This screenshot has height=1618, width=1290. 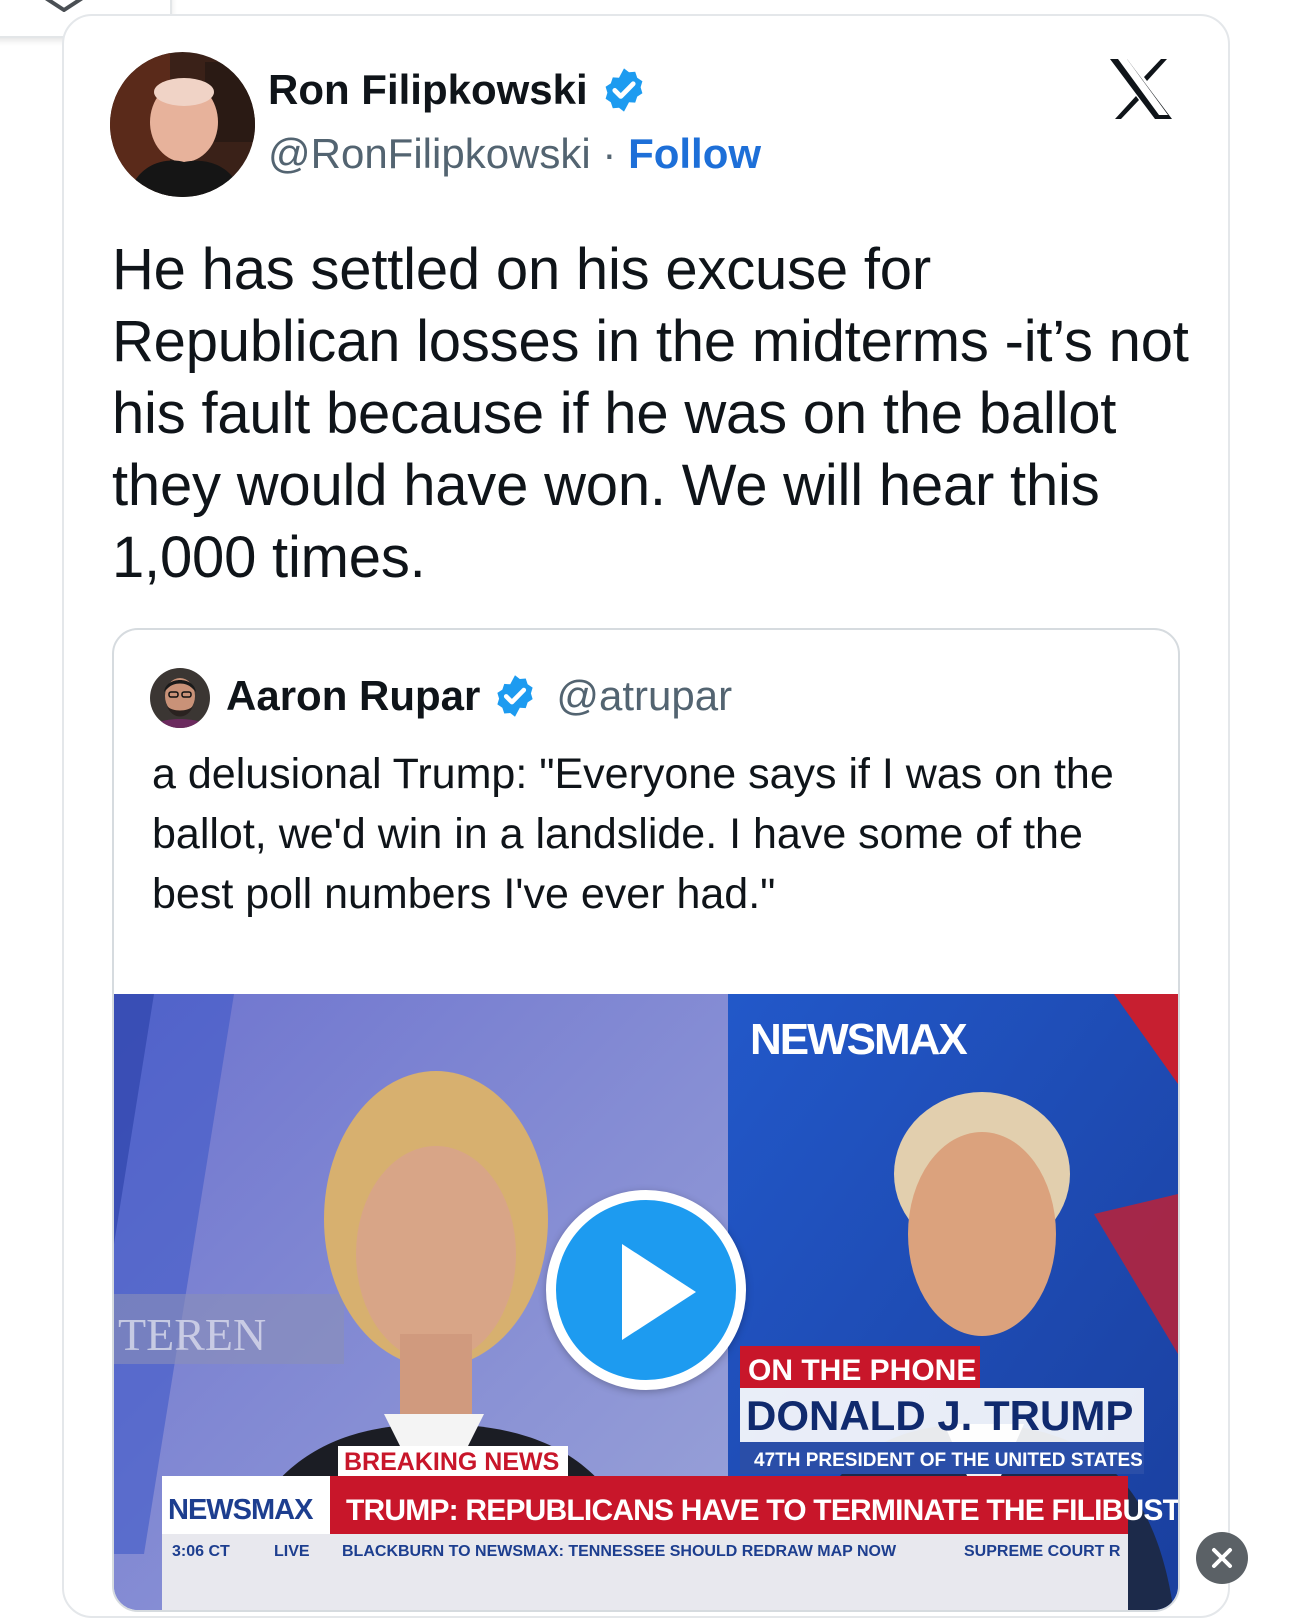 I want to click on author-handle: @RonFilipkowski, so click(x=429, y=153).